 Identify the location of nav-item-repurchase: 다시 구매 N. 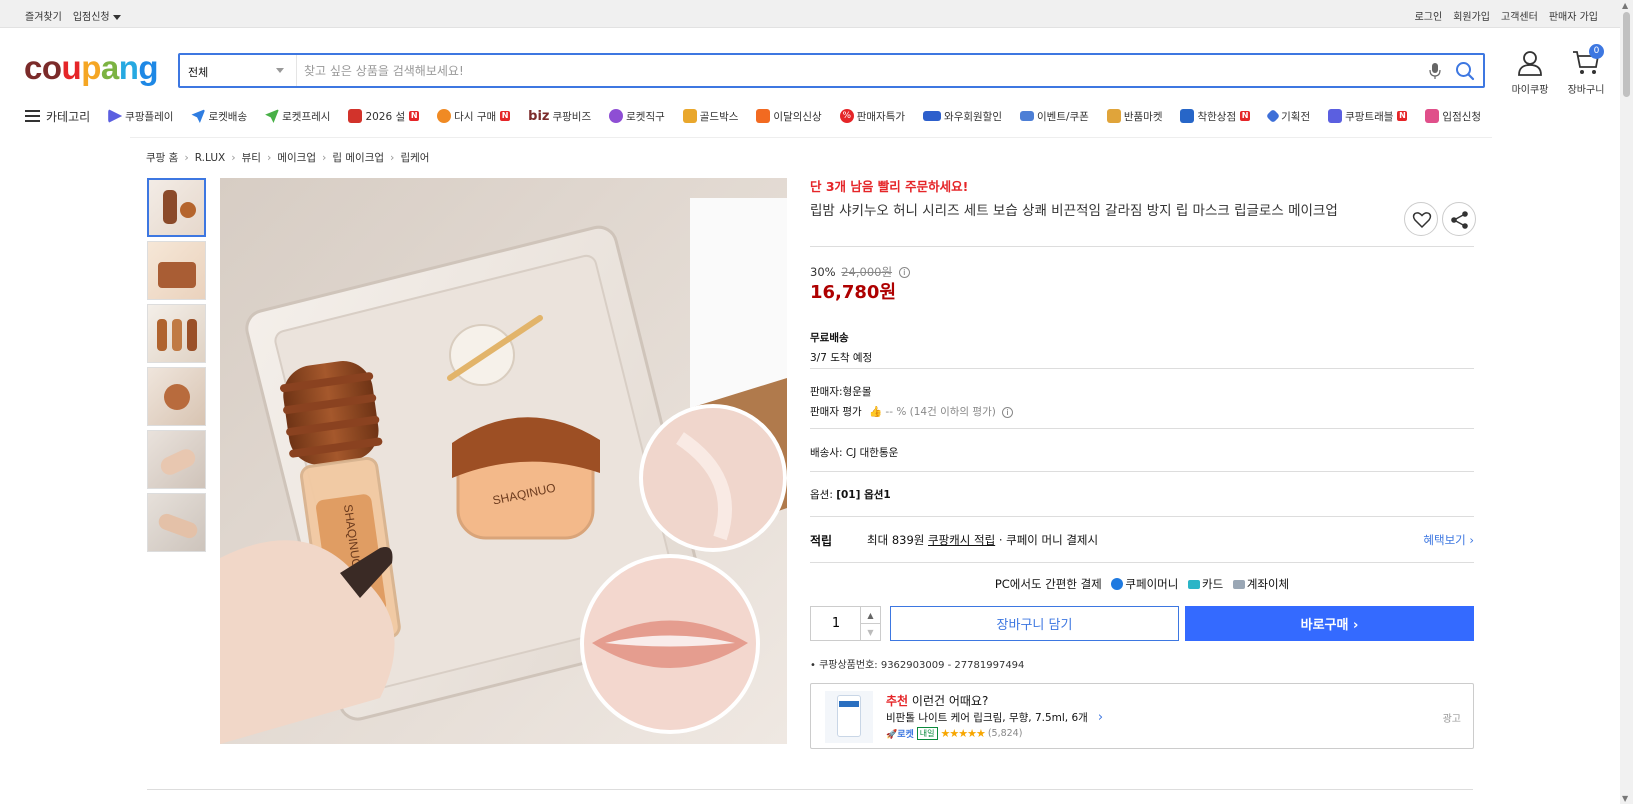
(474, 116).